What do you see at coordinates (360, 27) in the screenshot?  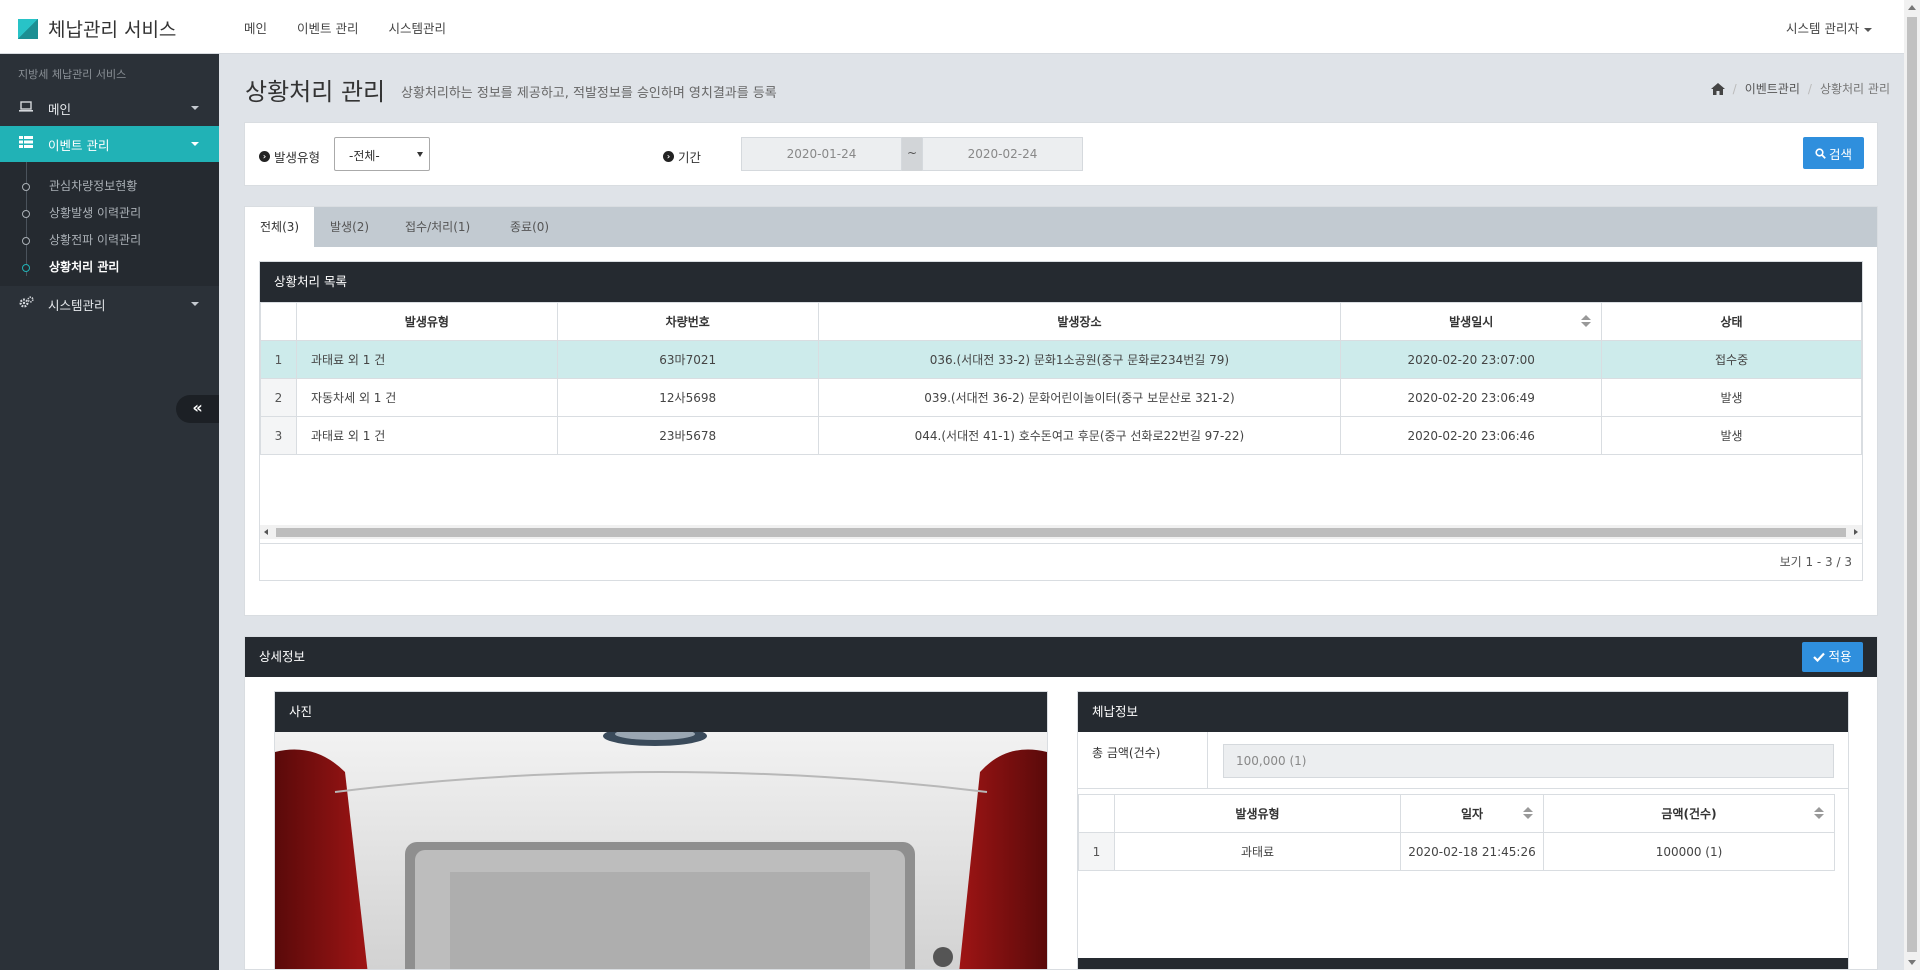 I see `top-nav: 메인 이벤트 관리 시스템관리` at bounding box center [360, 27].